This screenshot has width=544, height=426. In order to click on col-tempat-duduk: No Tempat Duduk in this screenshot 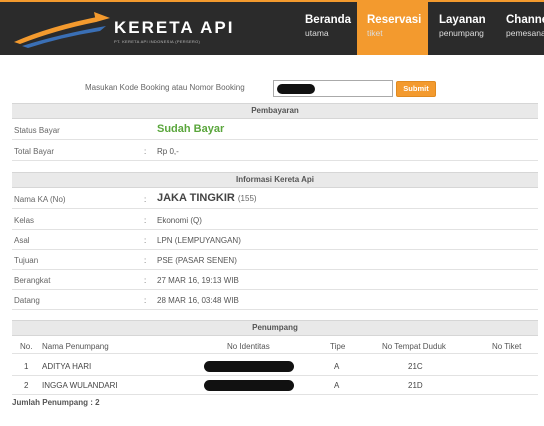, I will do `click(414, 346)`.